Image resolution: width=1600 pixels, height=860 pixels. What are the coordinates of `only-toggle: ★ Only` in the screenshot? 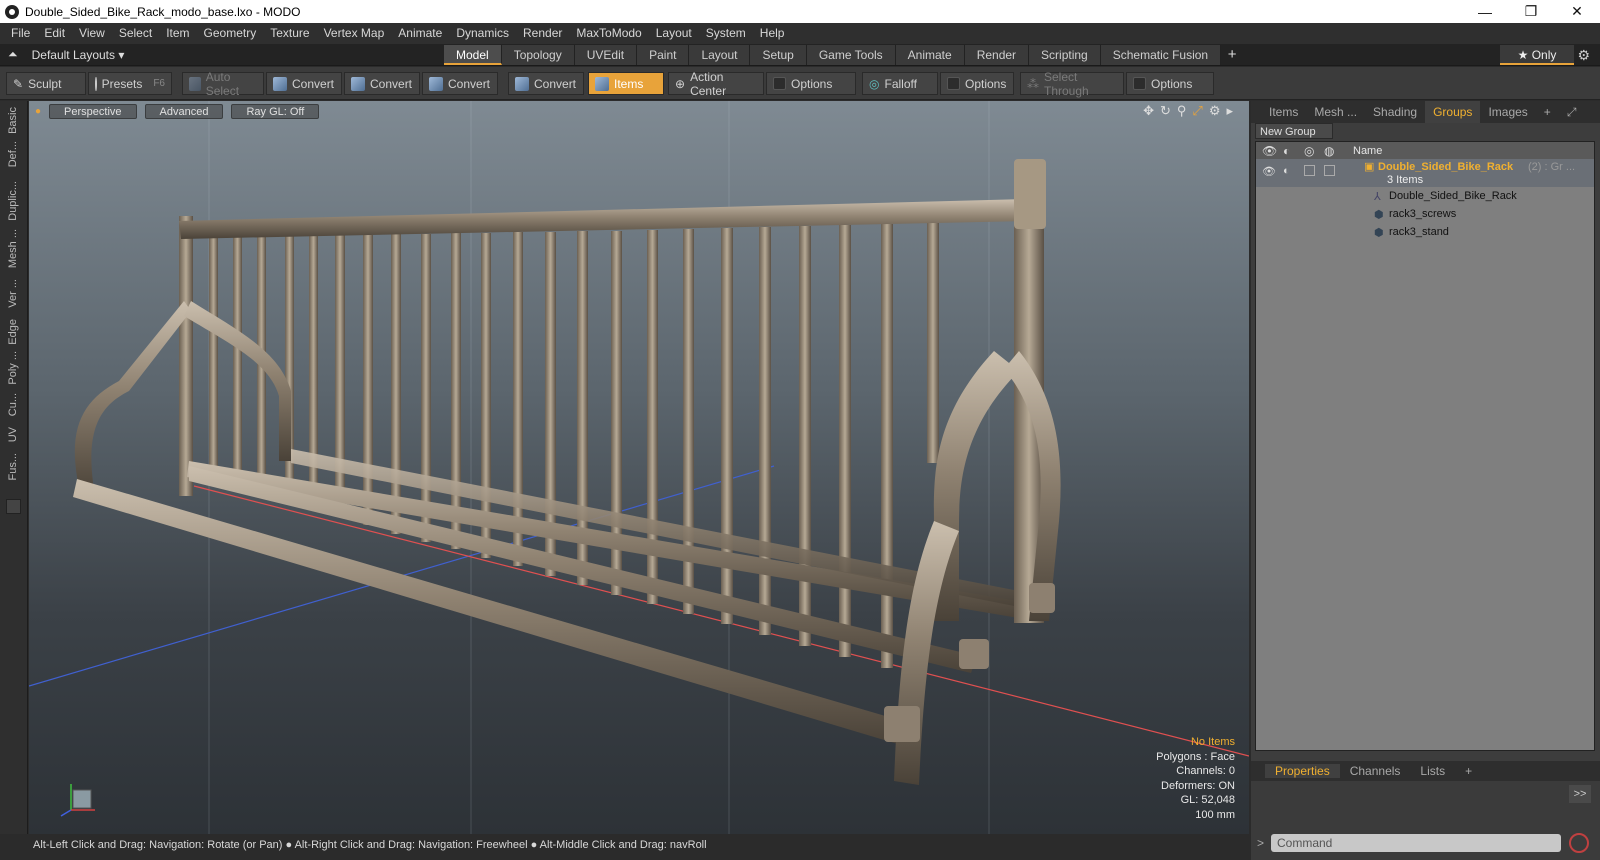 It's located at (1537, 55).